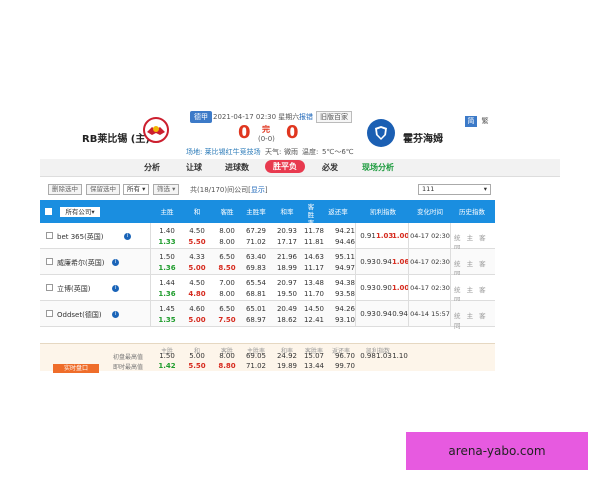 The height and width of the screenshot is (480, 600). Describe the element at coordinates (287, 257) in the screenshot. I see `open-odds-cell: 21.96` at that location.